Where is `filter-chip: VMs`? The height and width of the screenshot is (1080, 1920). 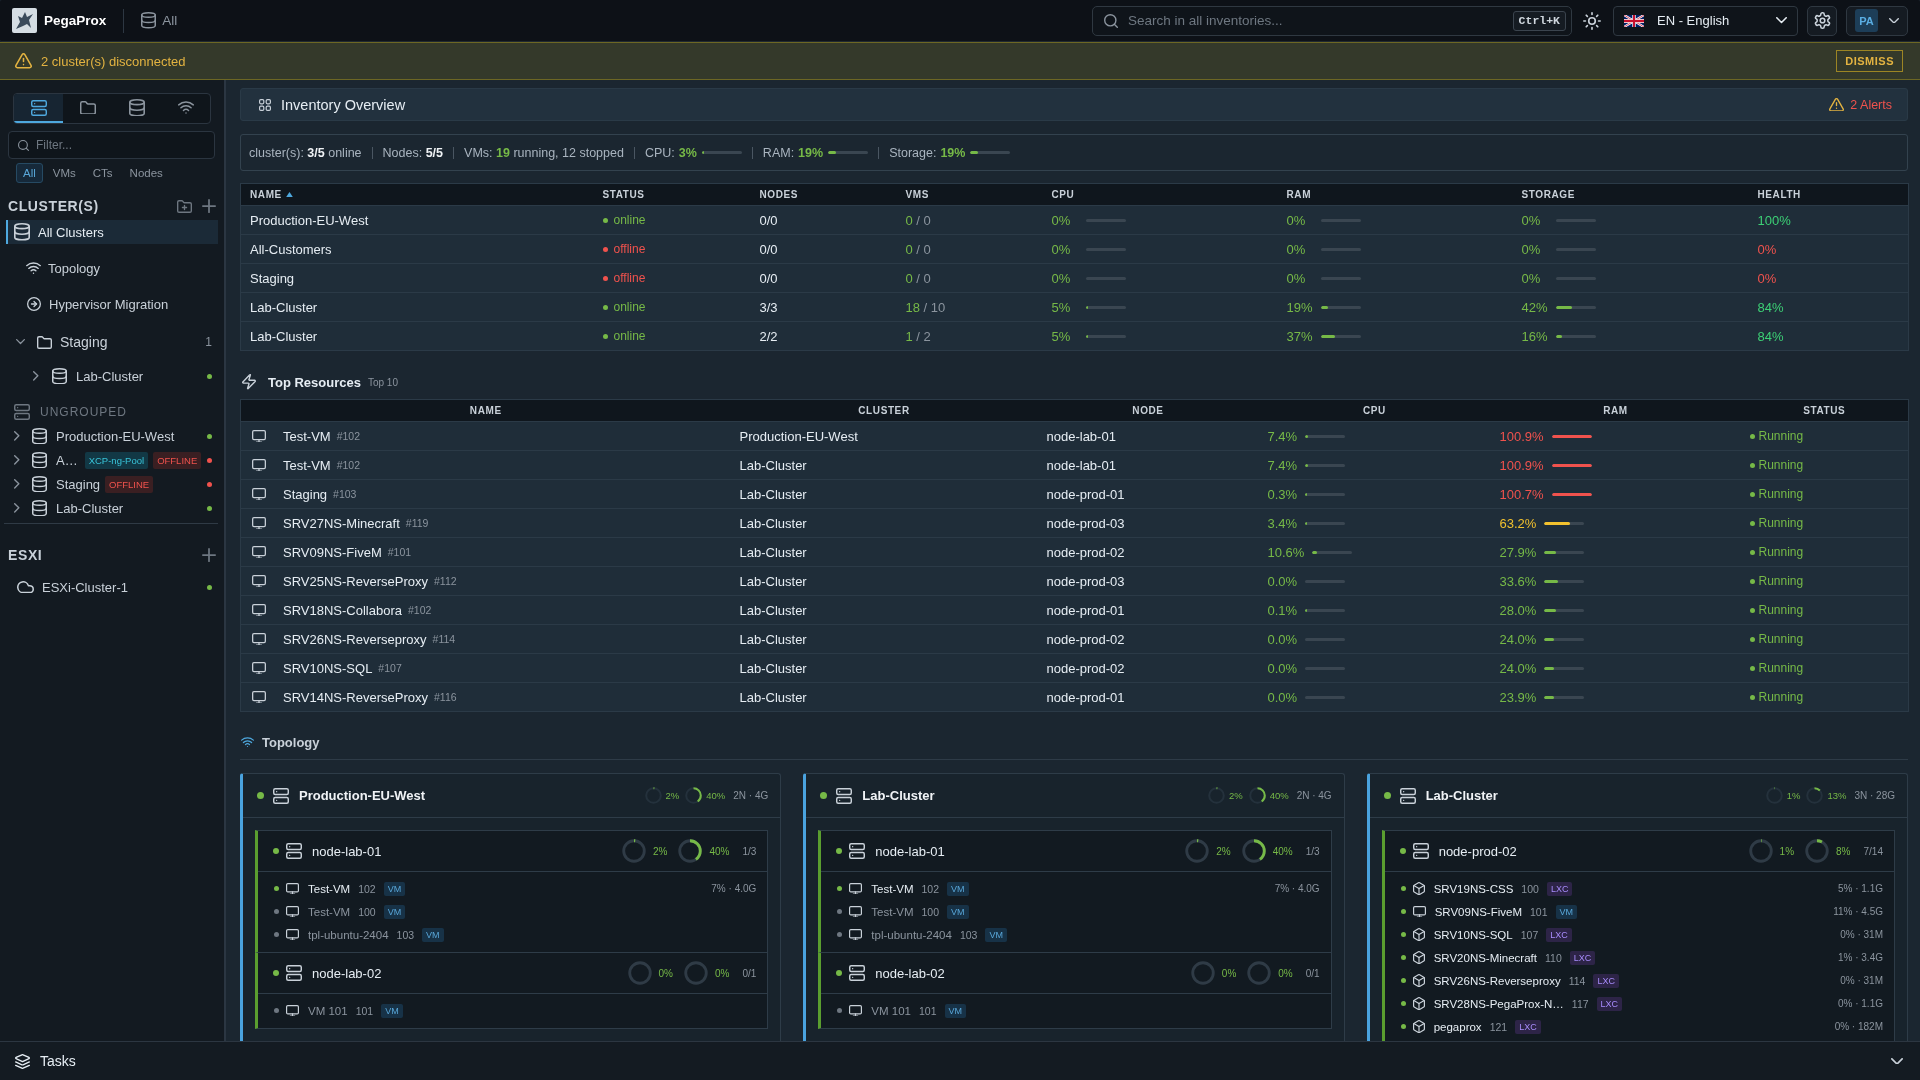 filter-chip: VMs is located at coordinates (64, 173).